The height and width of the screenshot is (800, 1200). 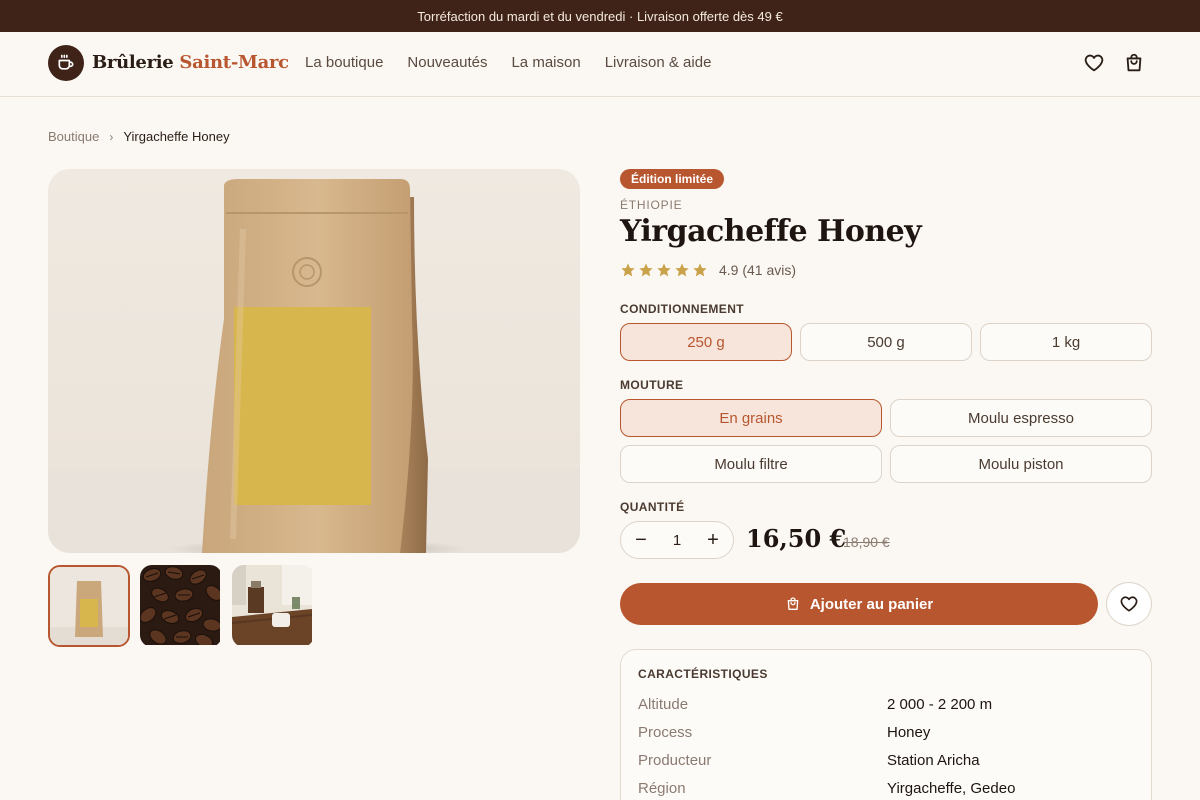 What do you see at coordinates (675, 760) in the screenshot?
I see `spec-key: Producteur` at bounding box center [675, 760].